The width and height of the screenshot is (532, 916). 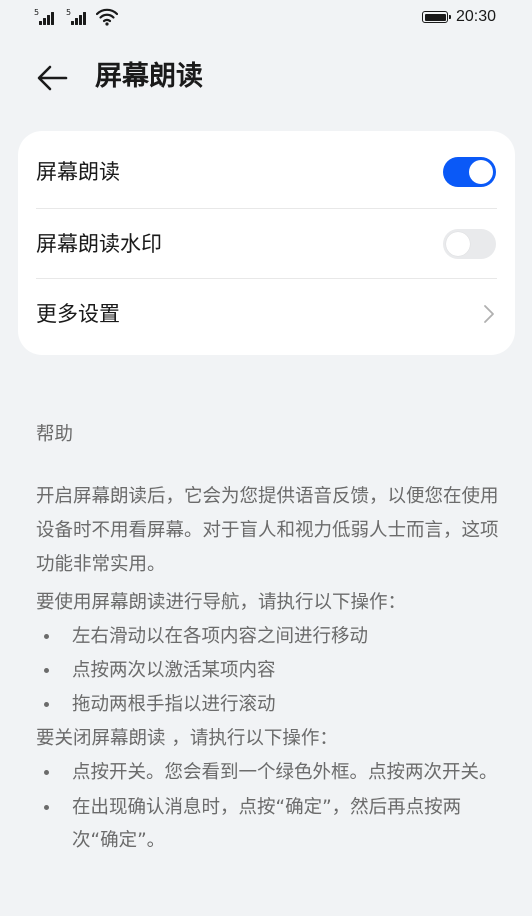 I want to click on chevron-right-icon, so click(x=489, y=314).